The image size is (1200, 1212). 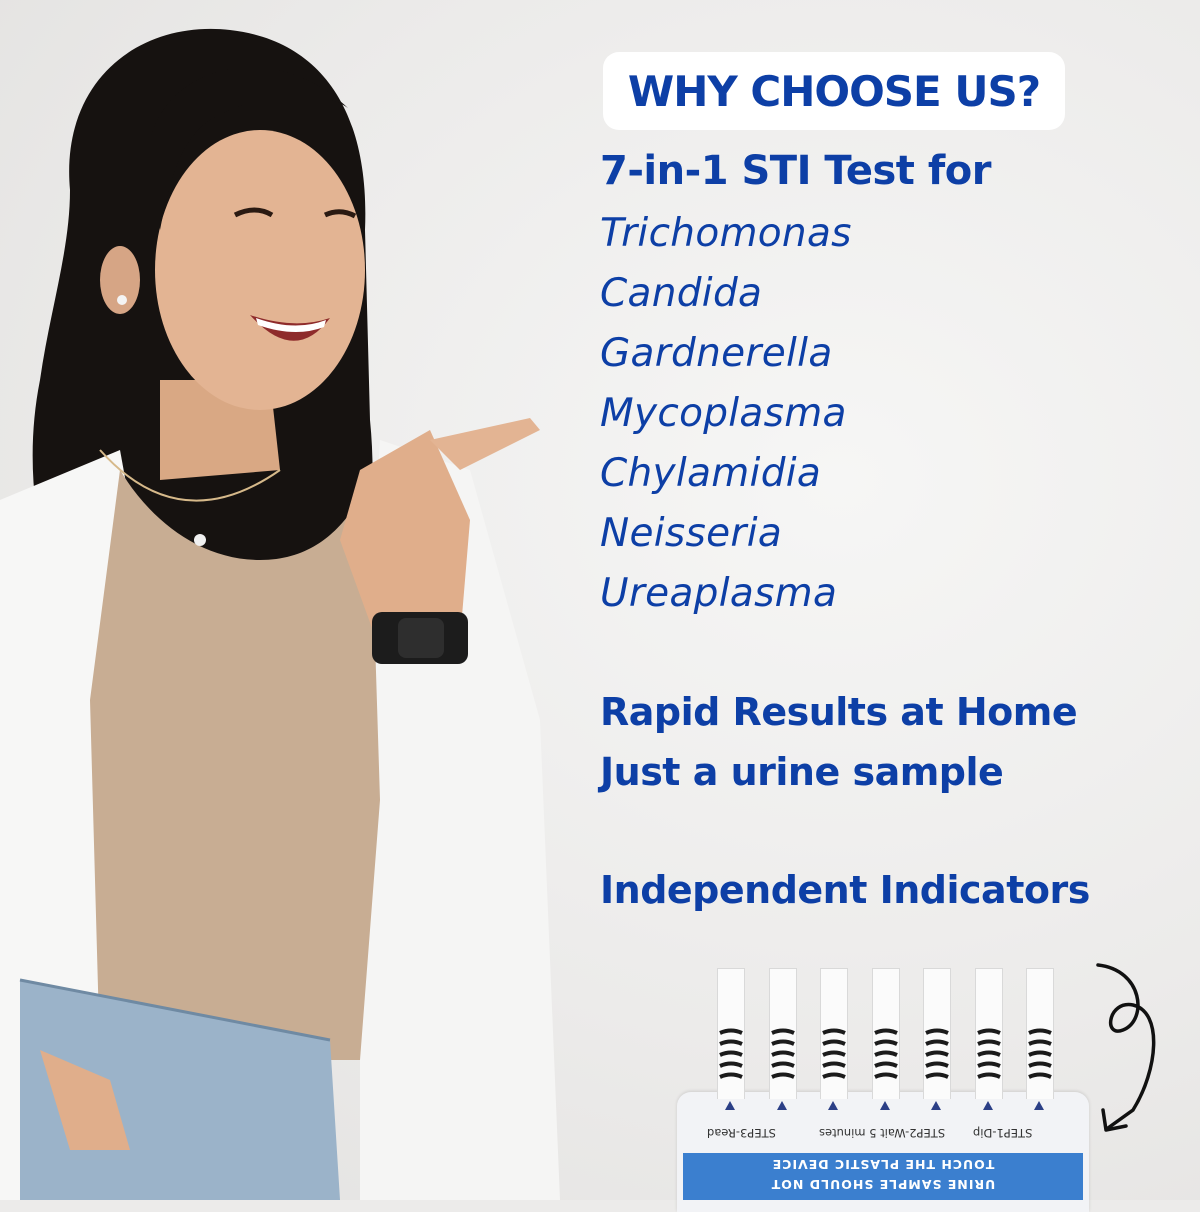 I want to click on warning-line-1: TOUCH THE PLASTIC DEVICE, so click(x=883, y=1164).